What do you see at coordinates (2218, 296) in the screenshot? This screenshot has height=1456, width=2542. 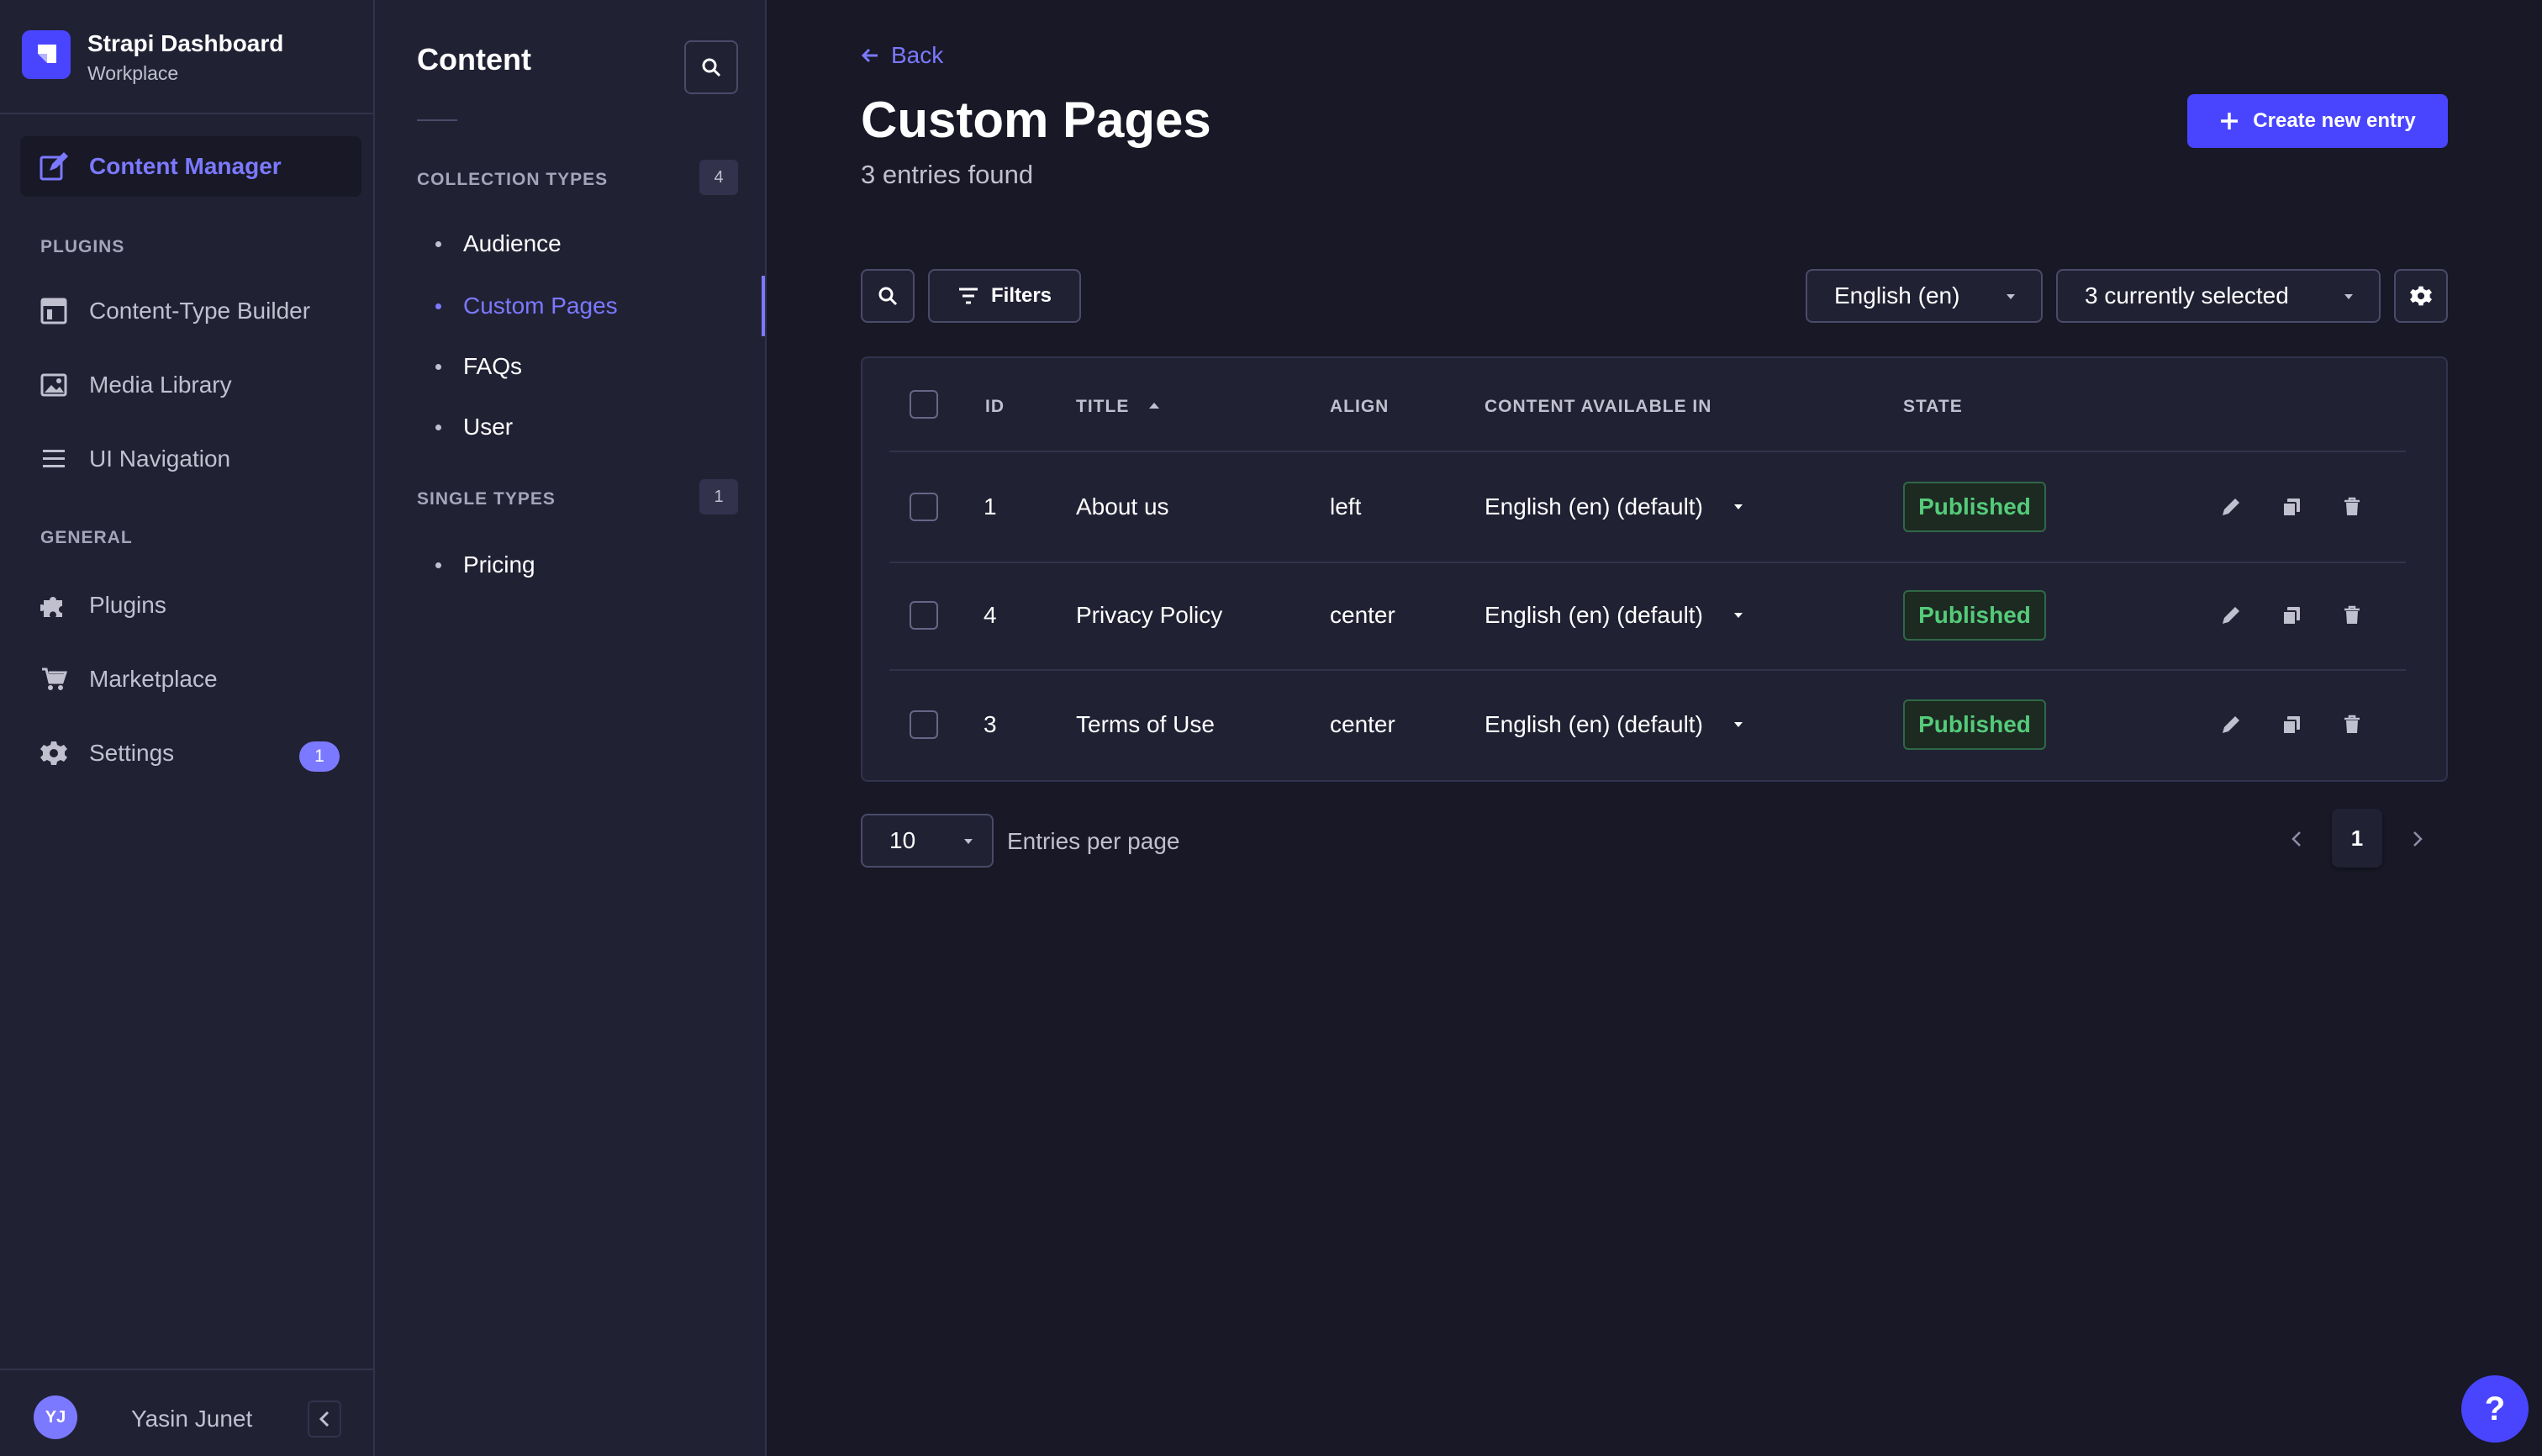 I see `columns-select: 3 currently selected` at bounding box center [2218, 296].